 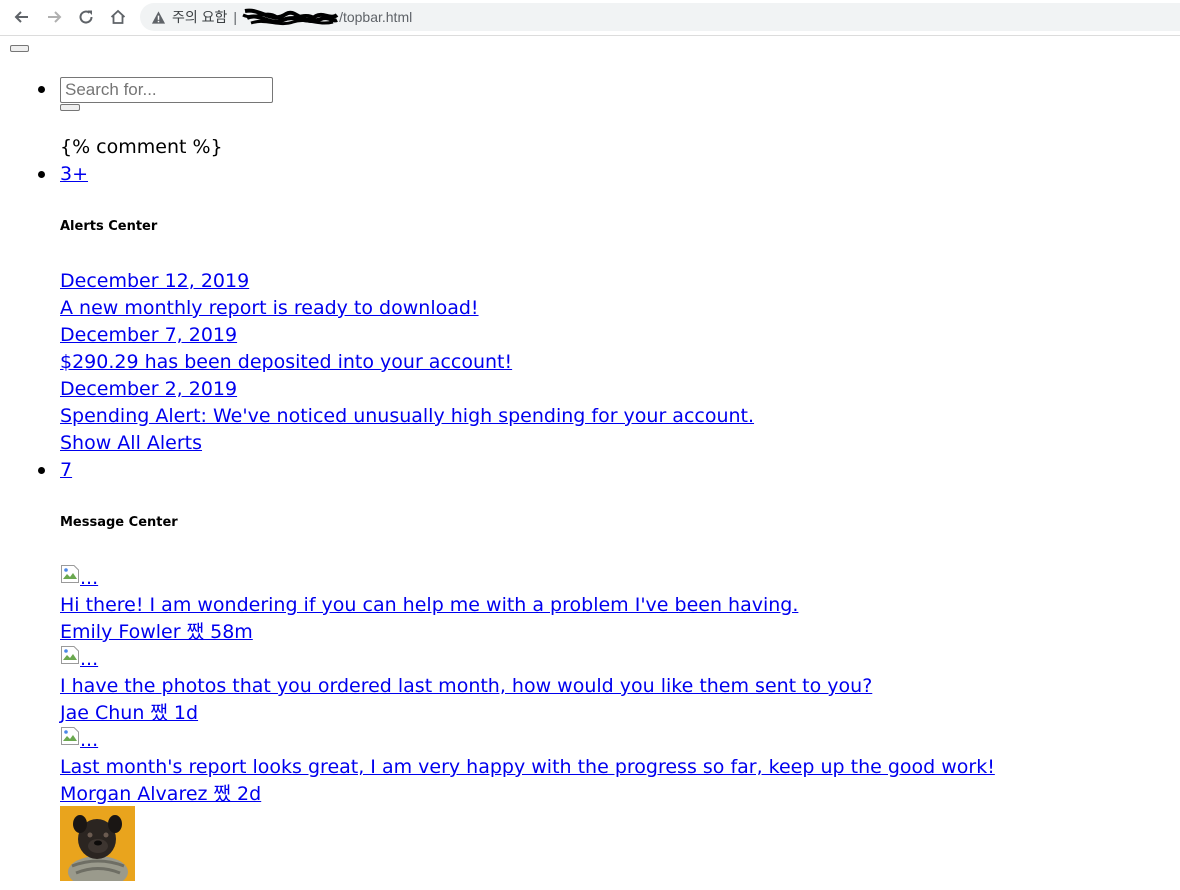 I want to click on redacted-host-scribble, so click(x=290, y=17).